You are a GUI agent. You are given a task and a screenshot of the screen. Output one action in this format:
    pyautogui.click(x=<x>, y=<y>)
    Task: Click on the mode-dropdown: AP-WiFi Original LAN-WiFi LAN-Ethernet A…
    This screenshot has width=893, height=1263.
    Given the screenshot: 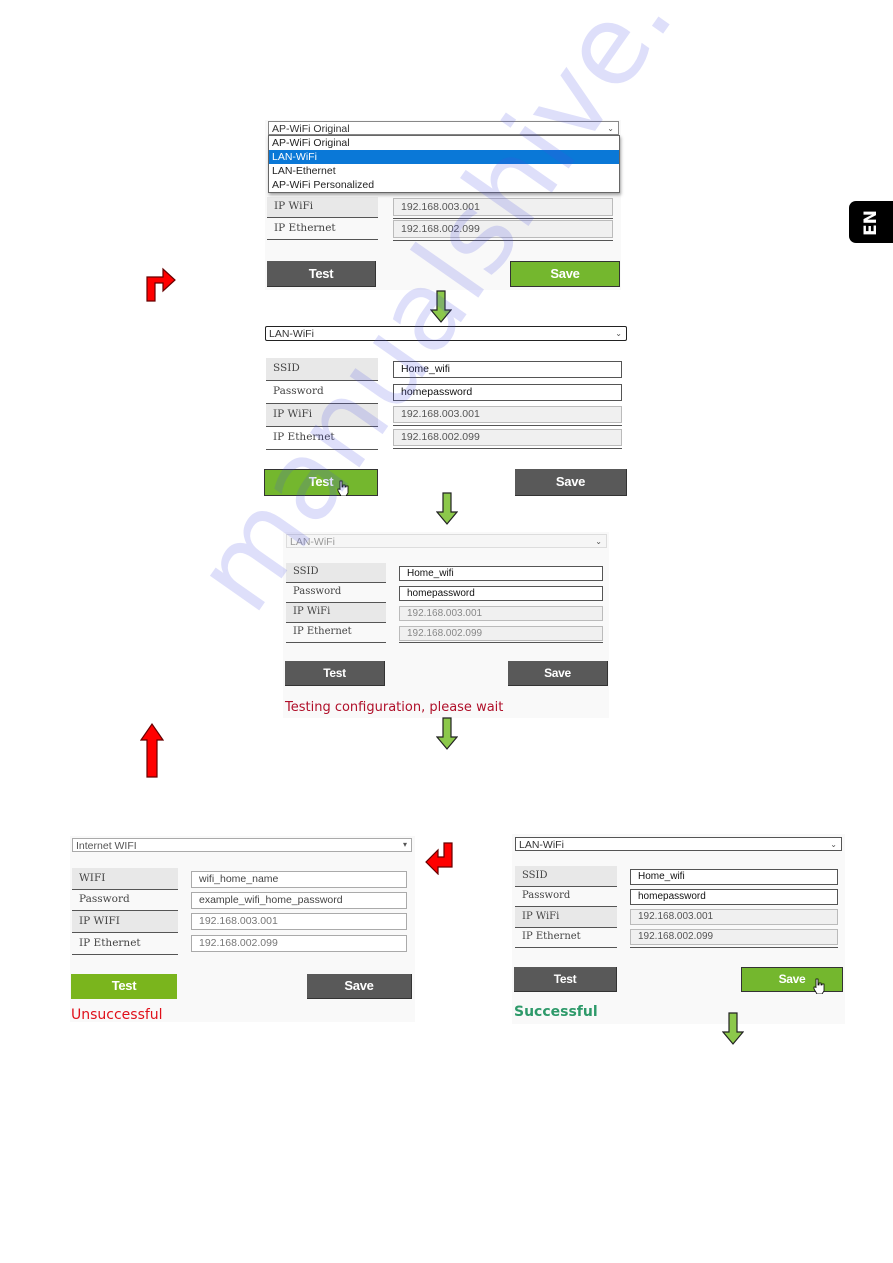 What is the action you would take?
    pyautogui.click(x=444, y=164)
    